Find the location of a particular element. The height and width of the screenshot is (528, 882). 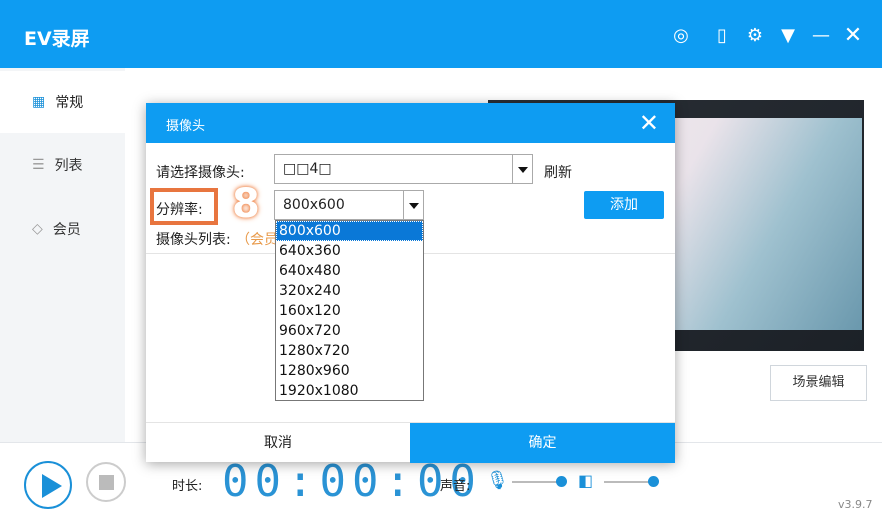

dialog-header: 摄像头 ✕ is located at coordinates (410, 123).